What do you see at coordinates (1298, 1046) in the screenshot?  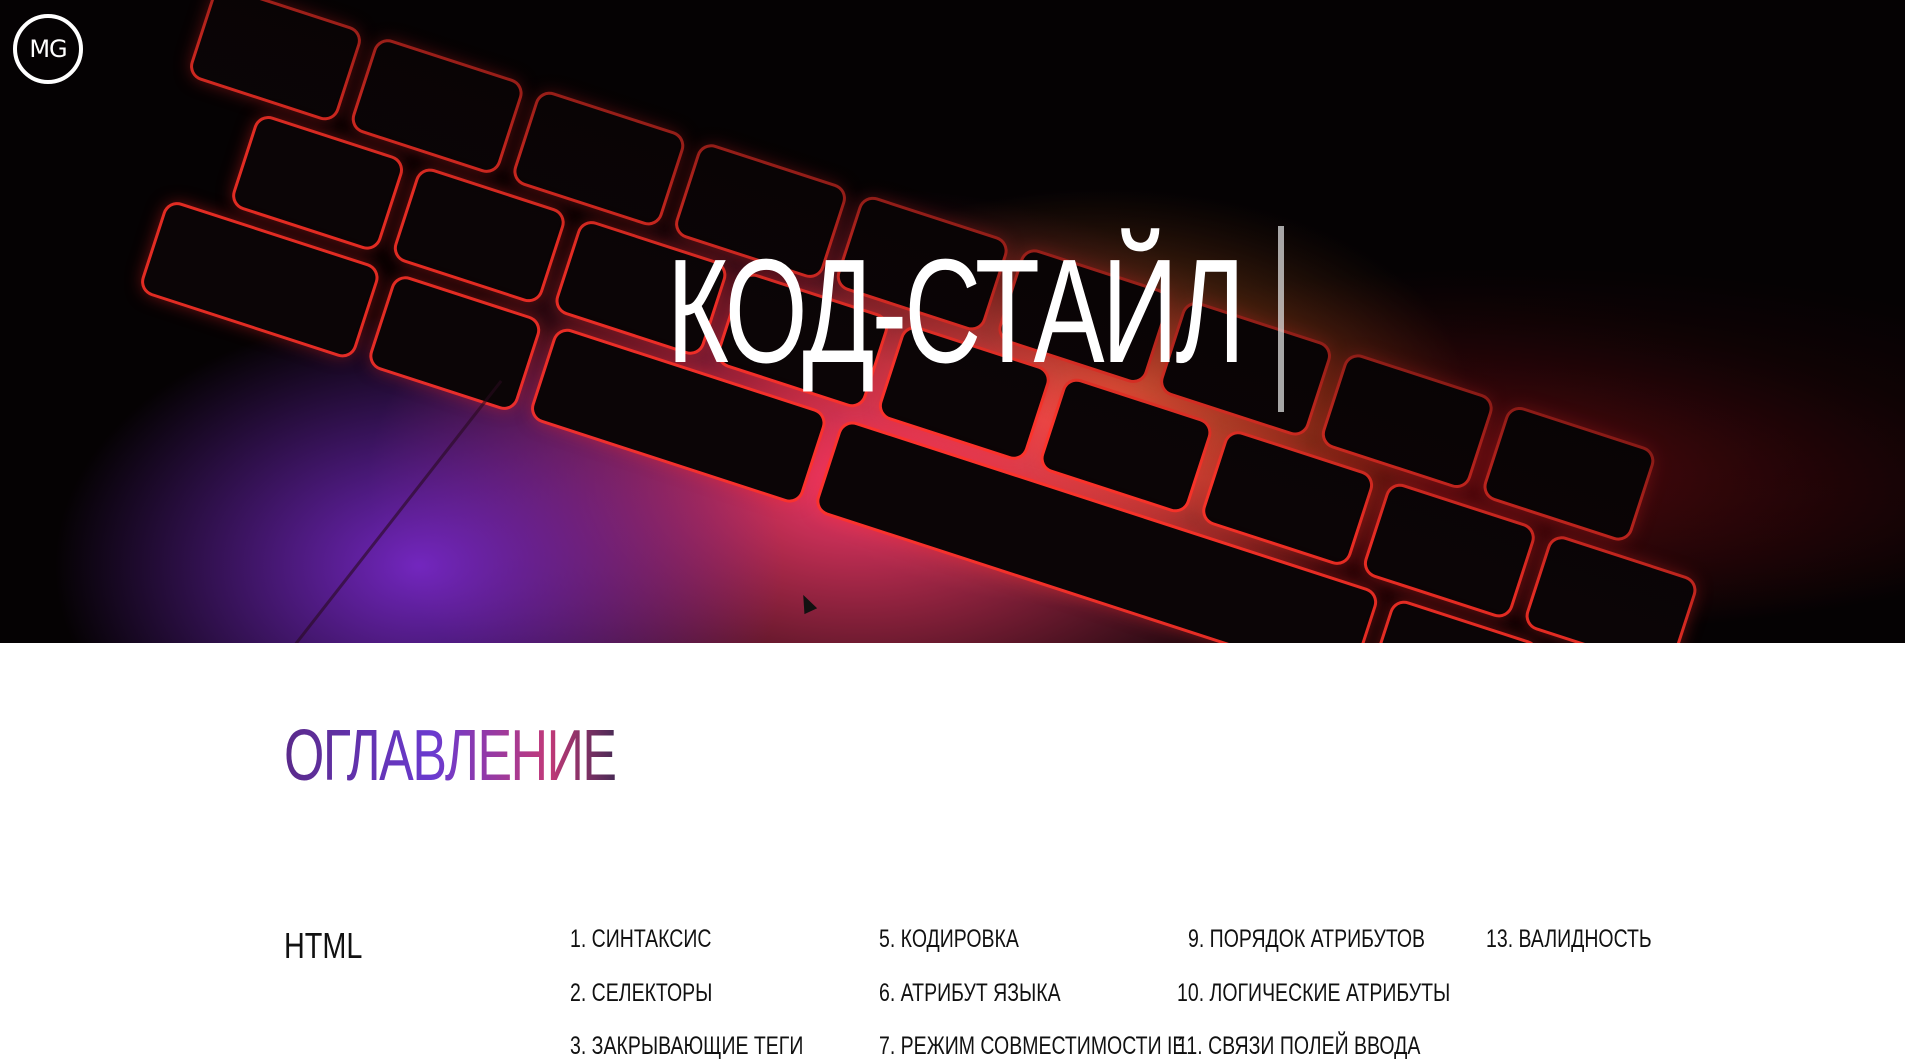 I see `toc-link-input-labels: 11. СВЯЗИ ПОЛЕЙ ВВОДА` at bounding box center [1298, 1046].